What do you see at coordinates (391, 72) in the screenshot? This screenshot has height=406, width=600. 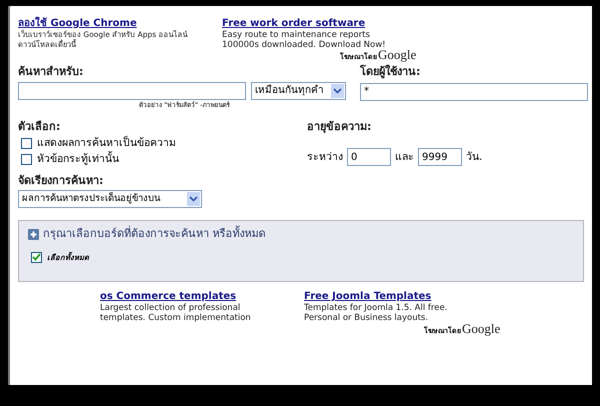 I see `user-label: โดยผู้ใช้งาน:` at bounding box center [391, 72].